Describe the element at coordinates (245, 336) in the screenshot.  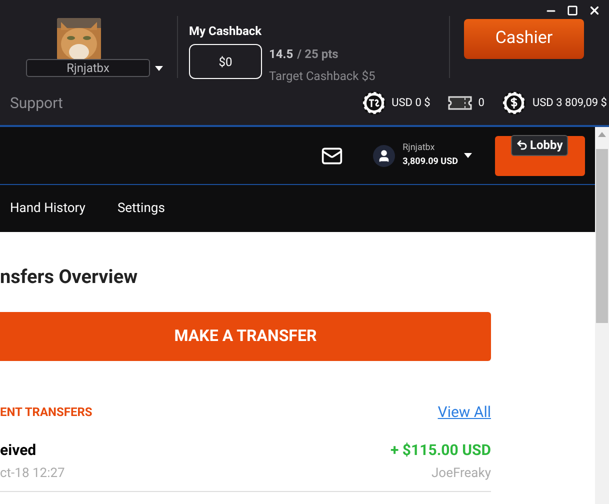
I see `make-transfer-button: MAKE A TRANSFER` at that location.